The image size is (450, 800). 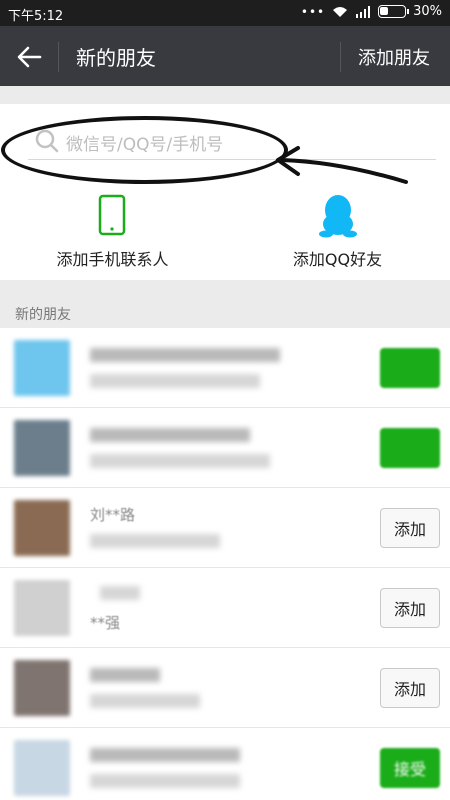 I want to click on section-title: 新的朋友, so click(x=43, y=315).